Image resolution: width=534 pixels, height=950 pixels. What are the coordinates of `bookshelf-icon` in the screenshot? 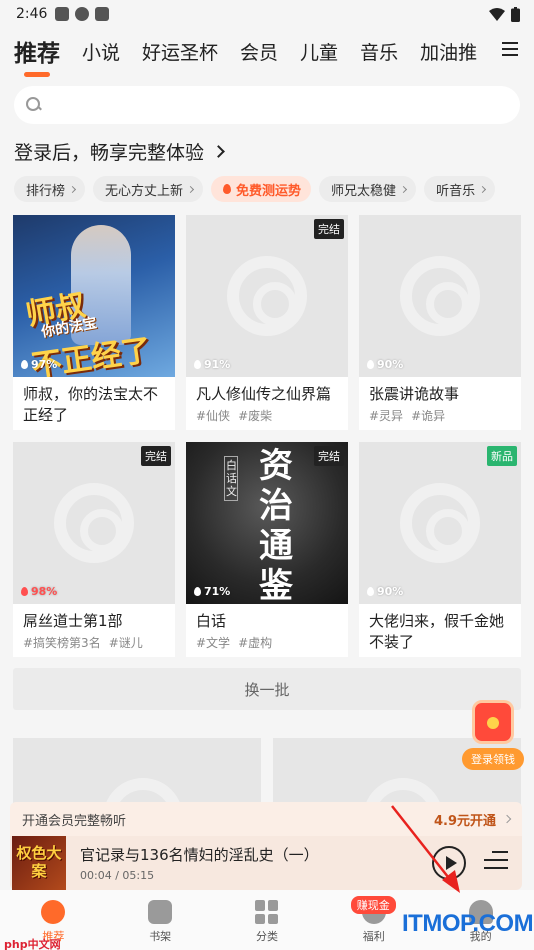 It's located at (160, 912).